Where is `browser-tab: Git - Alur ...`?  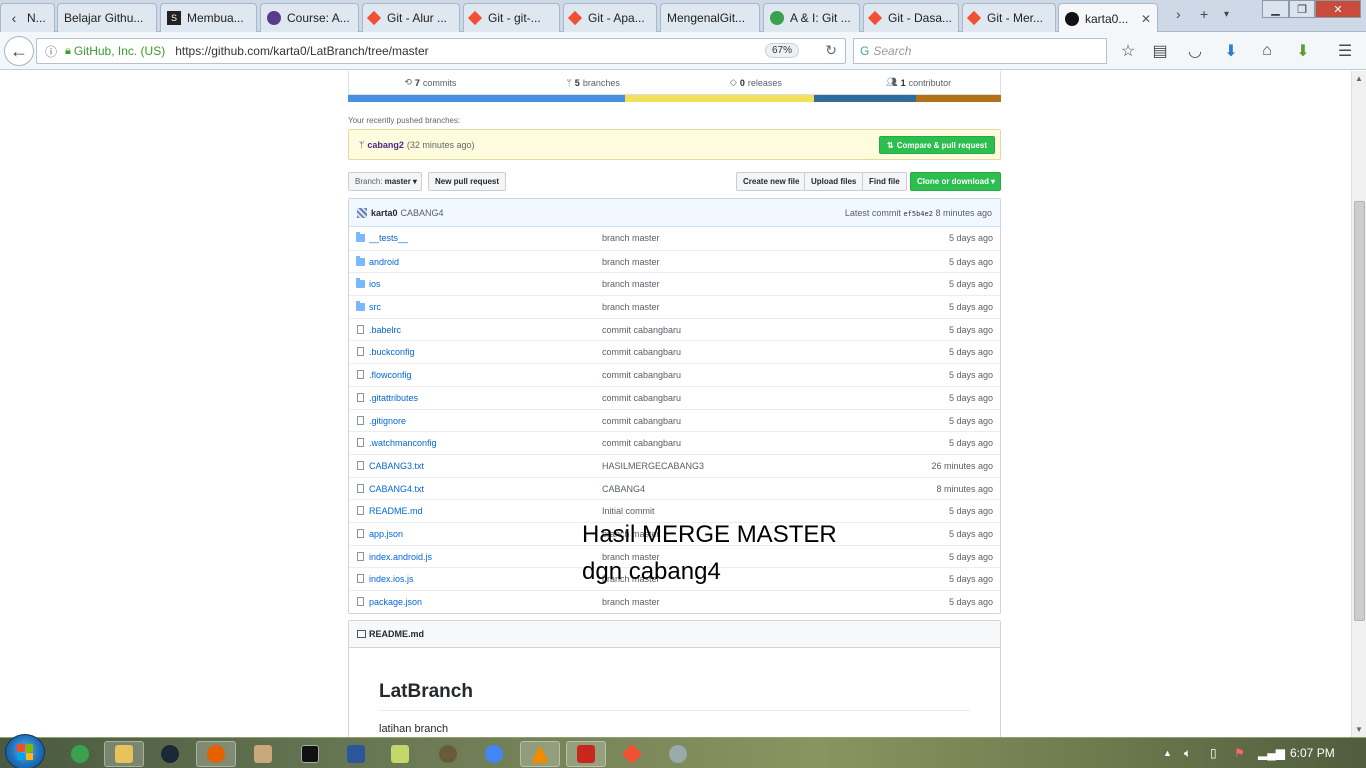
browser-tab: Git - Alur ... is located at coordinates (411, 17).